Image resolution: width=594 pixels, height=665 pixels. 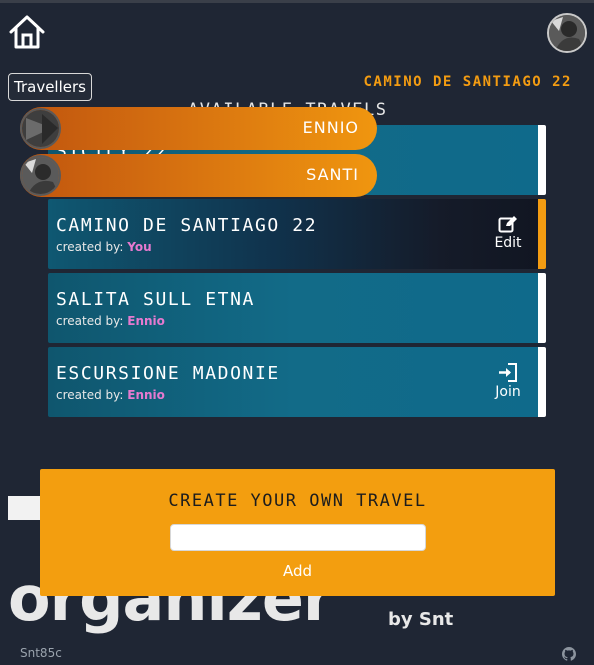 What do you see at coordinates (41, 653) in the screenshot?
I see `footer-hash: Snt85c` at bounding box center [41, 653].